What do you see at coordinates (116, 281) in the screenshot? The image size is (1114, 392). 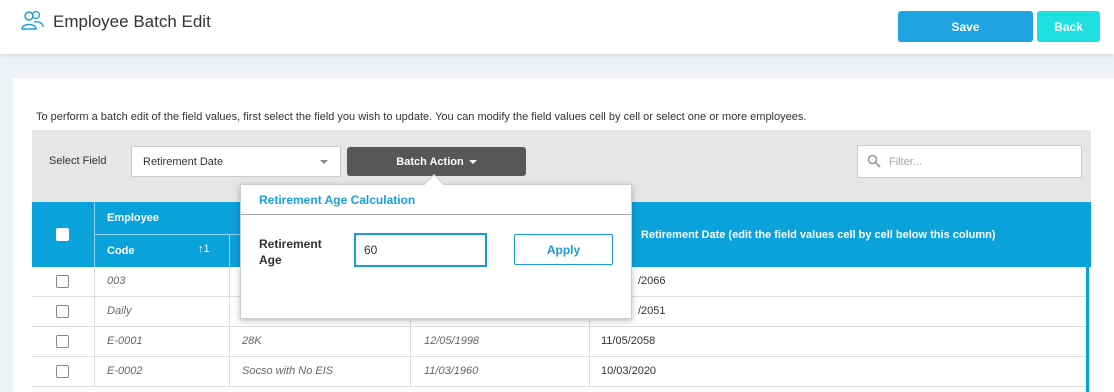 I see `employee-code: 003` at bounding box center [116, 281].